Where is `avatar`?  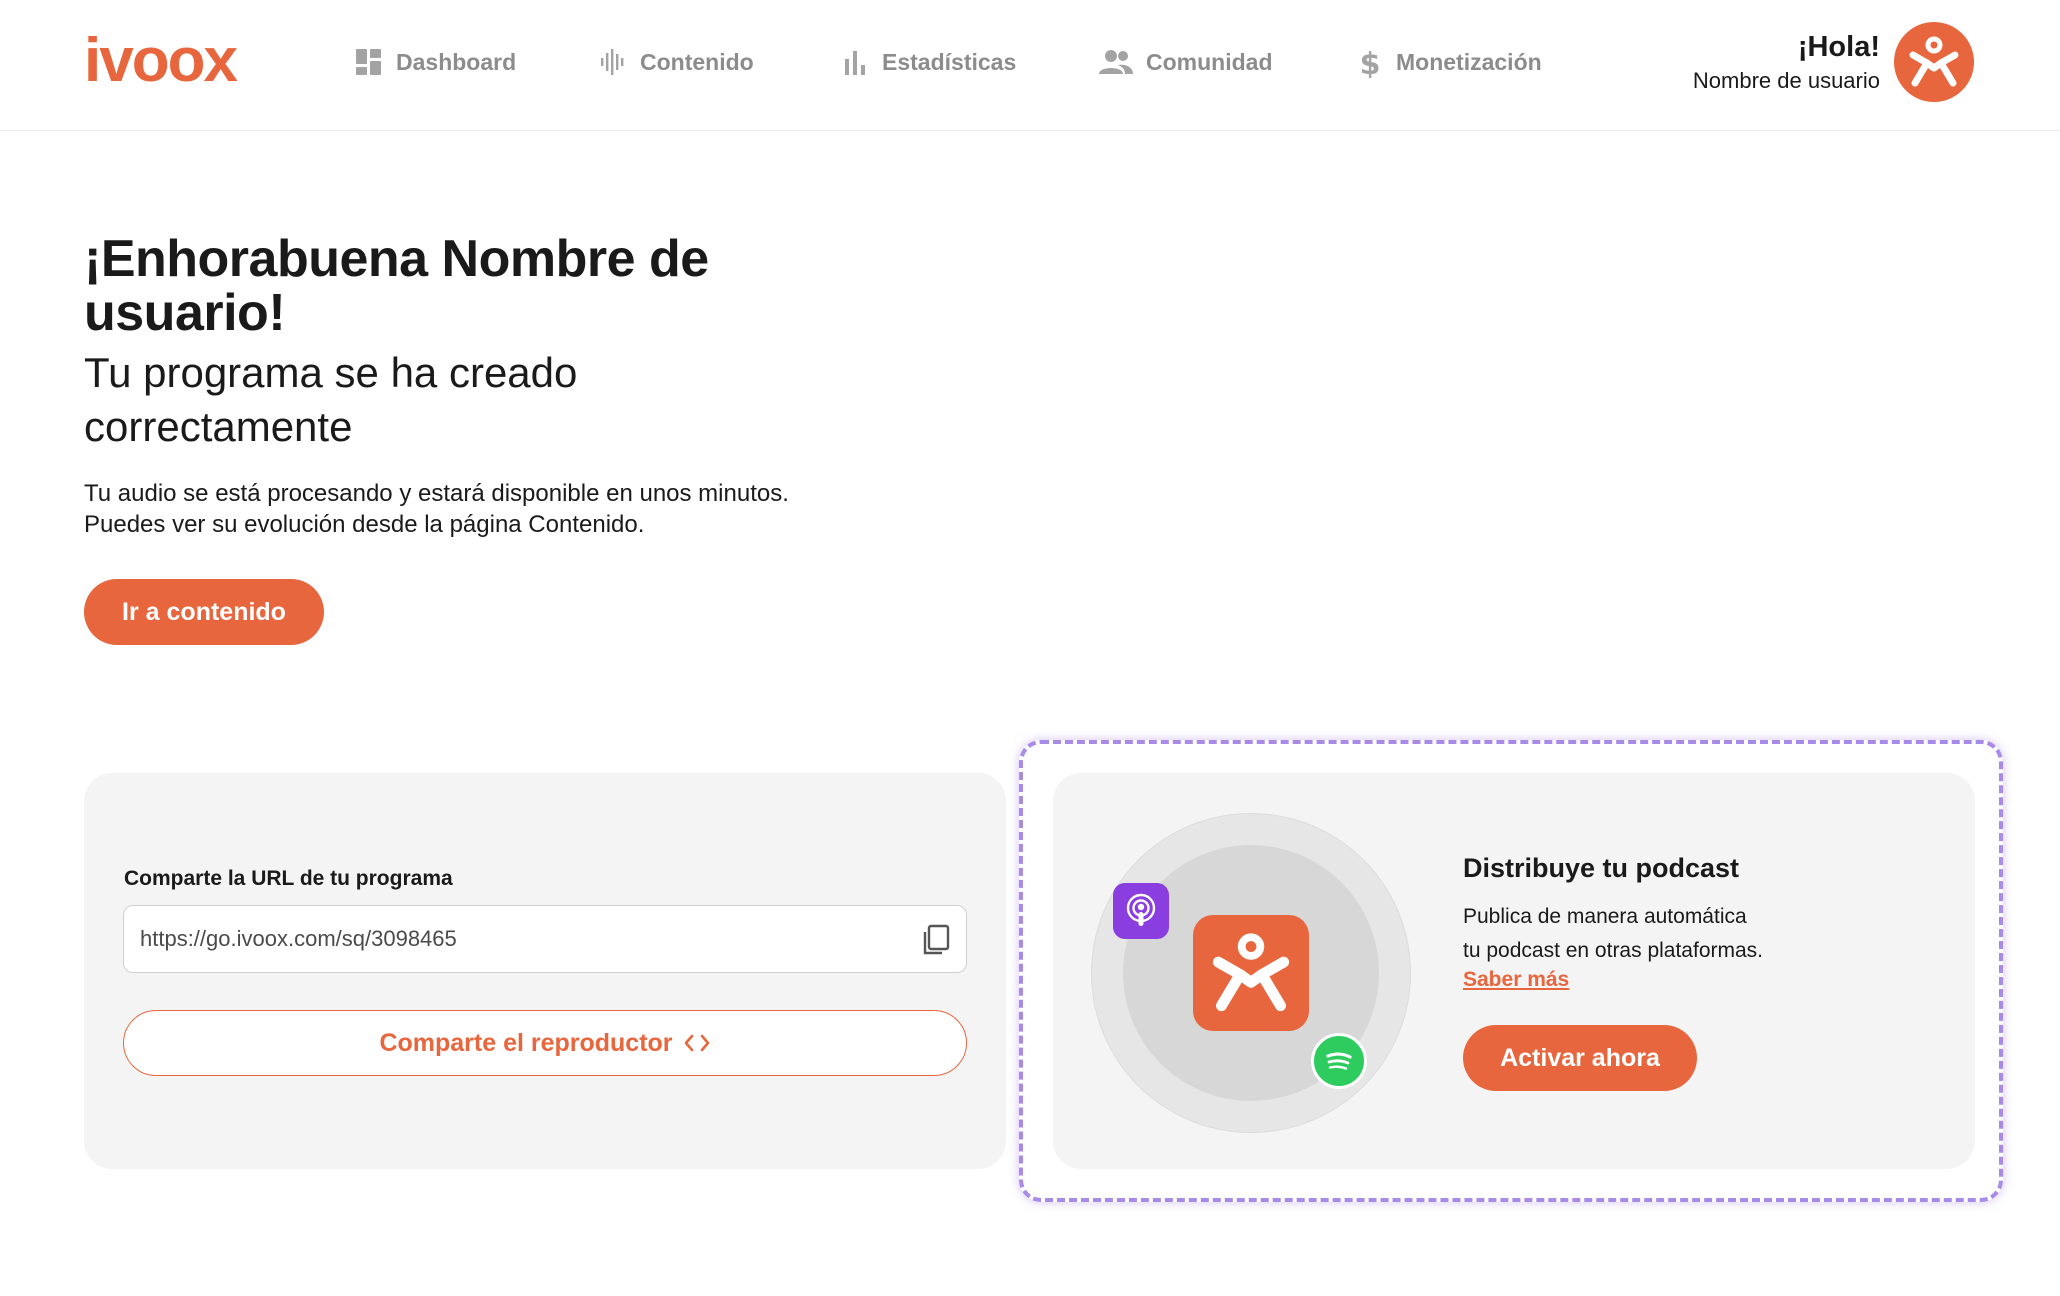 avatar is located at coordinates (1934, 62).